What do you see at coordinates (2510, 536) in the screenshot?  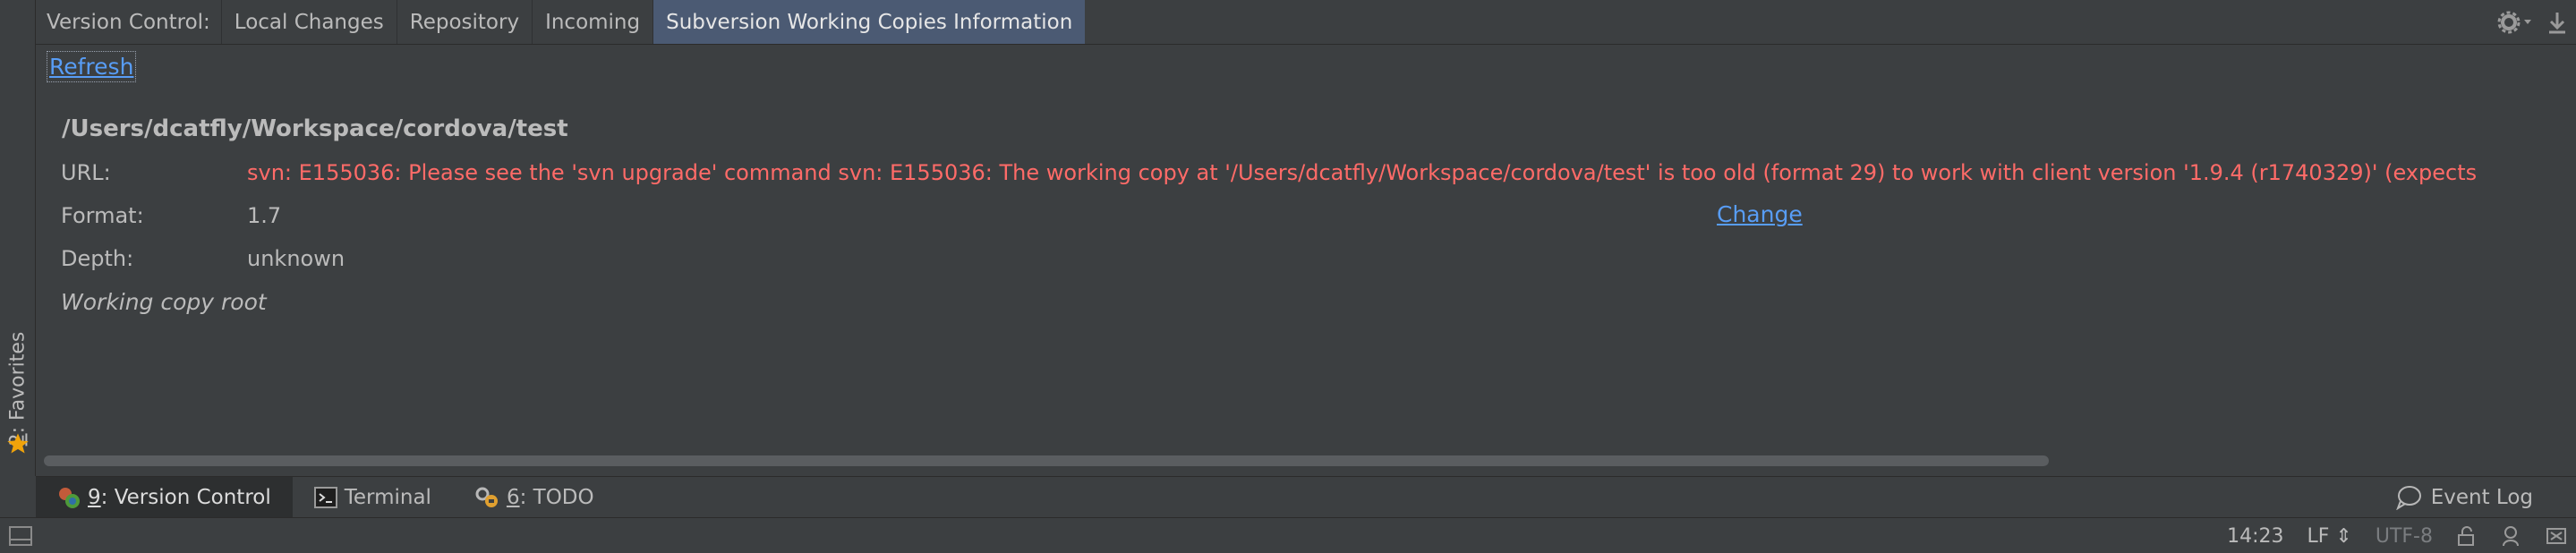 I see `inspector-icon` at bounding box center [2510, 536].